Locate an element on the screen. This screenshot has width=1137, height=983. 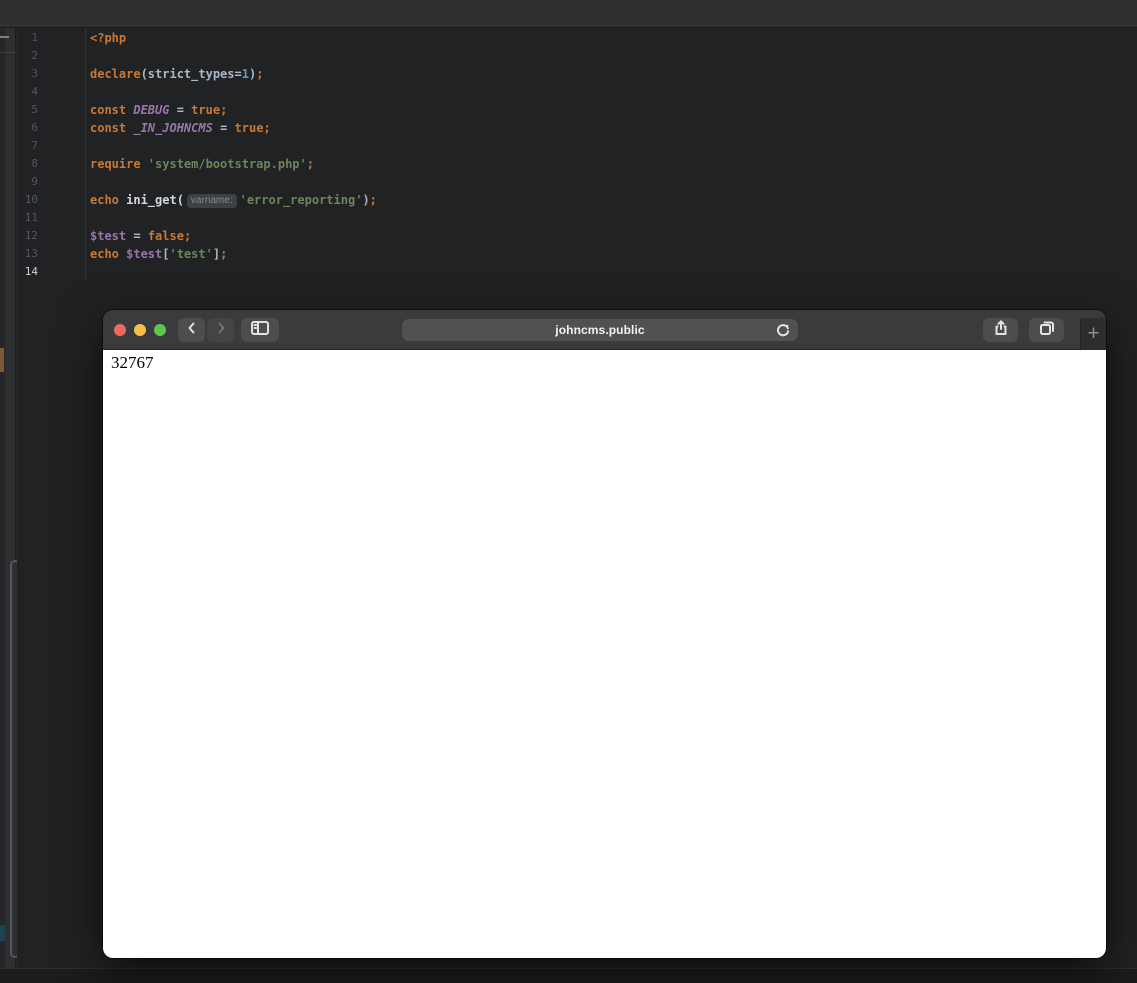
code-line: 8 require 'system/bootstrap.php'; is located at coordinates (577, 164).